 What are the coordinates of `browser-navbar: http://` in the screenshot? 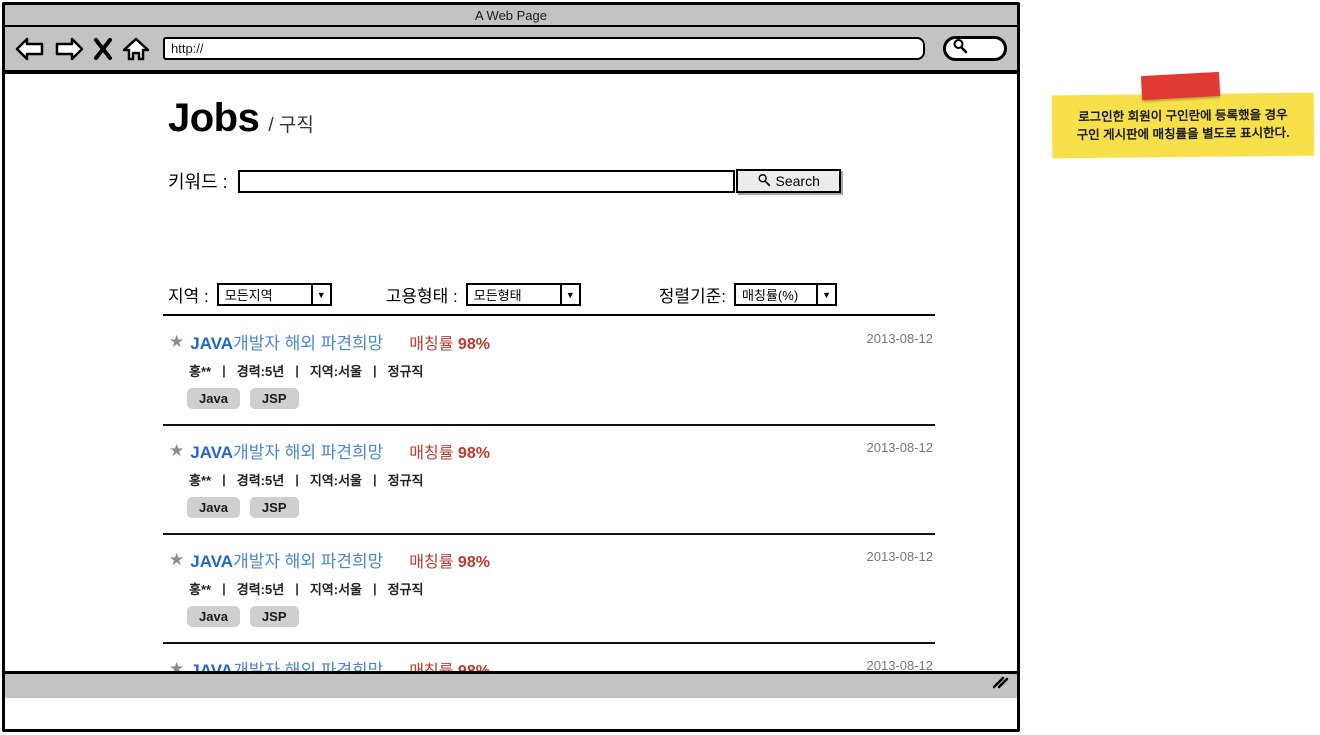 It's located at (511, 50).